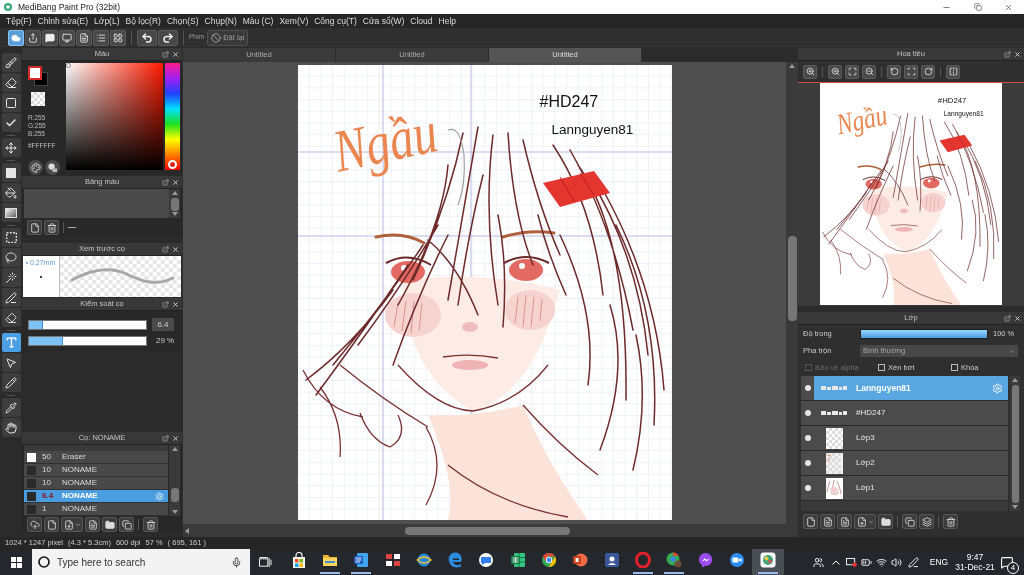 The image size is (1024, 575). What do you see at coordinates (904, 463) in the screenshot?
I see `layer-row: Lớp2` at bounding box center [904, 463].